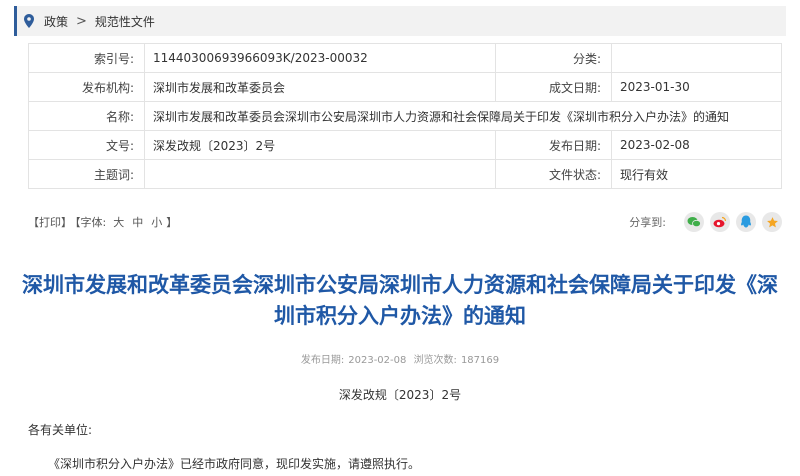 This screenshot has height=476, width=800. Describe the element at coordinates (435, 360) in the screenshot. I see `views-label: 浏览次数:` at that location.